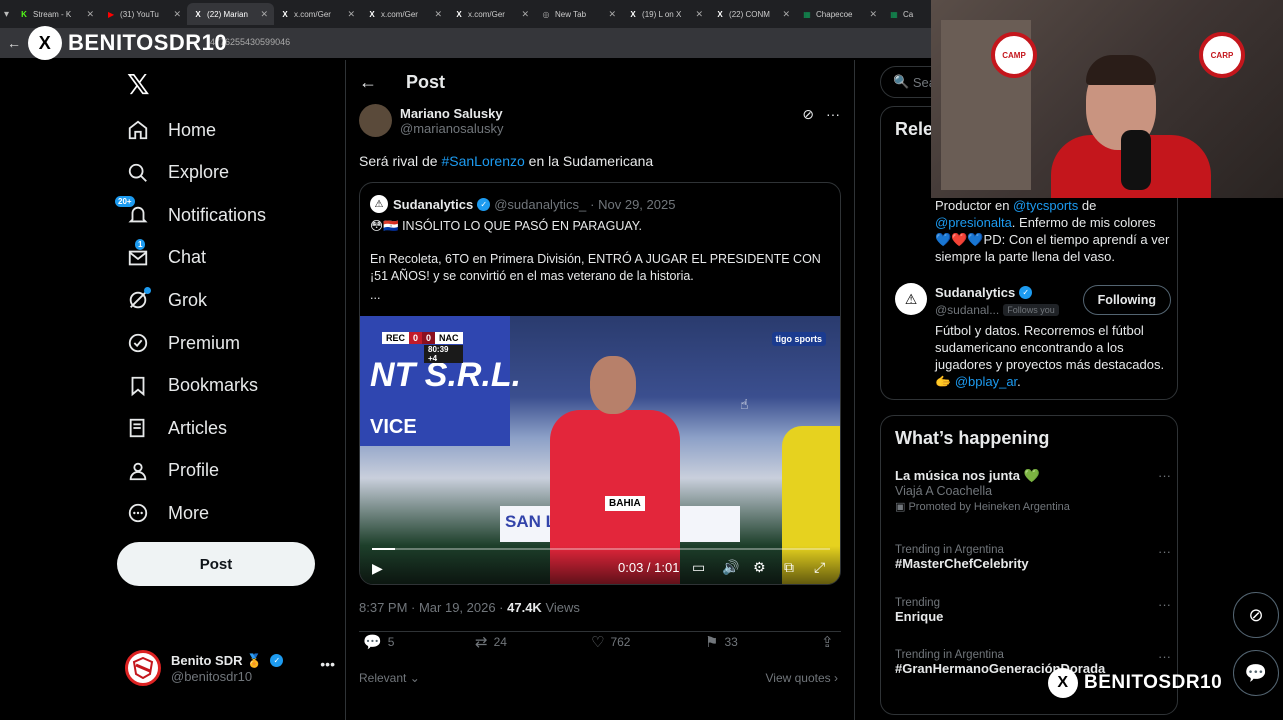 The image size is (1283, 720). Describe the element at coordinates (377, 568) in the screenshot. I see `play-icon: ▶` at that location.